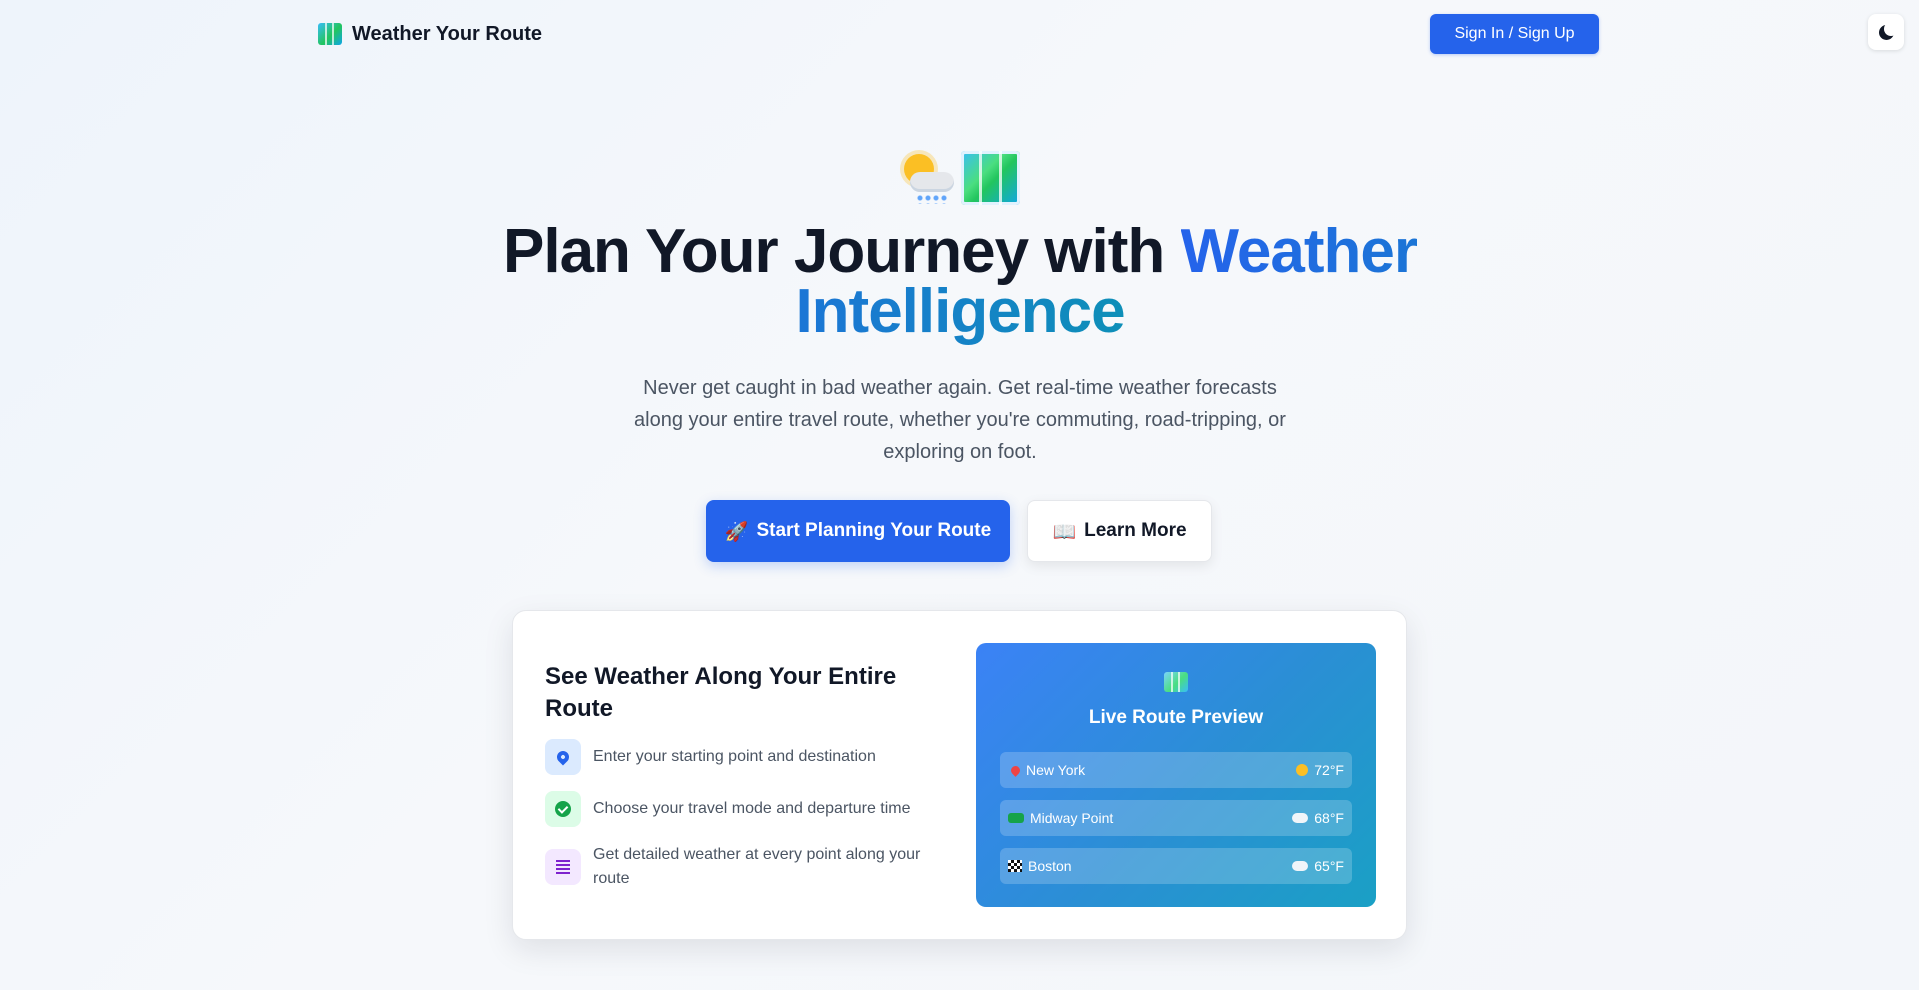  I want to click on route-temp: 68°F, so click(1329, 818).